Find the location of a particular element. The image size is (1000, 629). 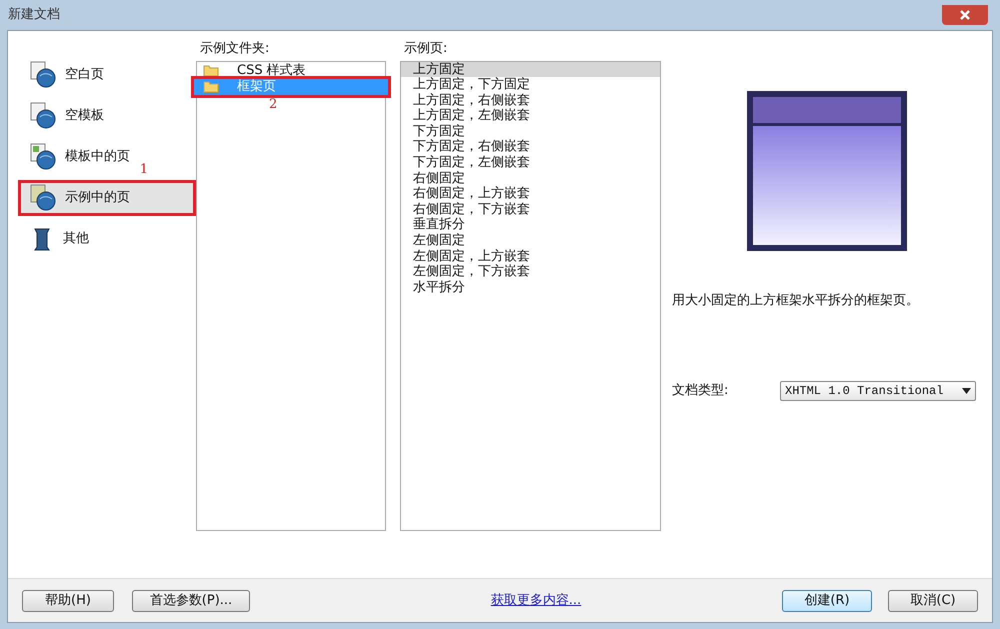

page-item: 左侧固定，上方嵌套 is located at coordinates (530, 256).